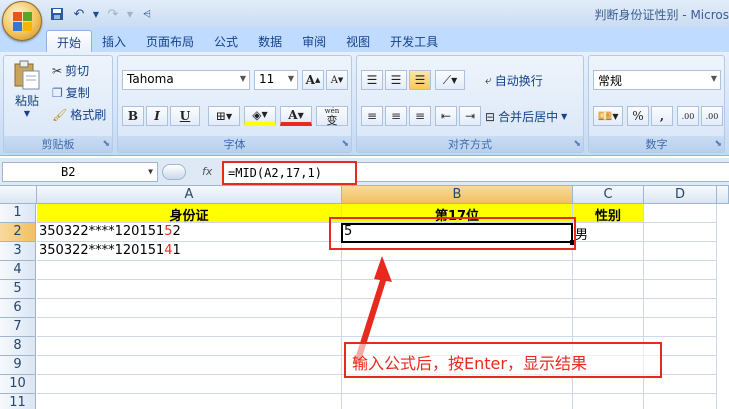 The image size is (729, 409). I want to click on font-group: Tahoma ▼ 11 ▼ A▲ A▼ B I U ⊞ ▼ ◈ ▼ A ▼, so click(234, 104).